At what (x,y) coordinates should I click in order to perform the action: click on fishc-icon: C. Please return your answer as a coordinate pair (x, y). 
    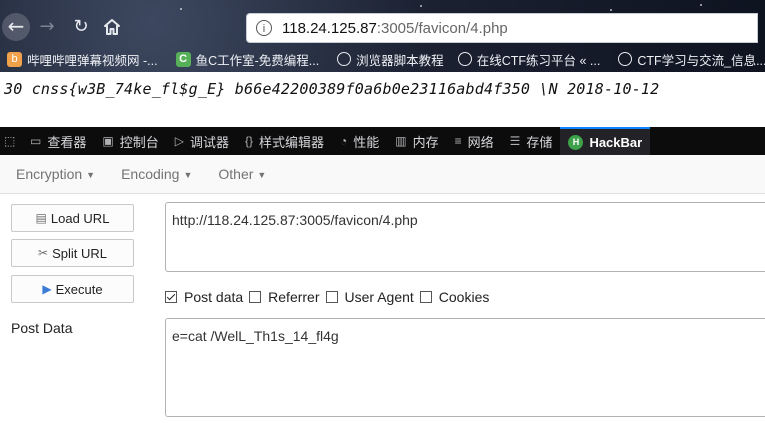
    Looking at the image, I should click on (183, 59).